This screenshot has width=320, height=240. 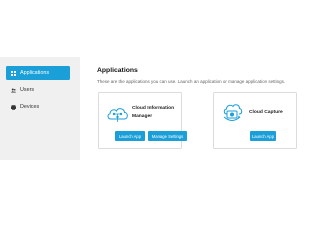 I want to click on app-name-line2: Manager, so click(x=142, y=116).